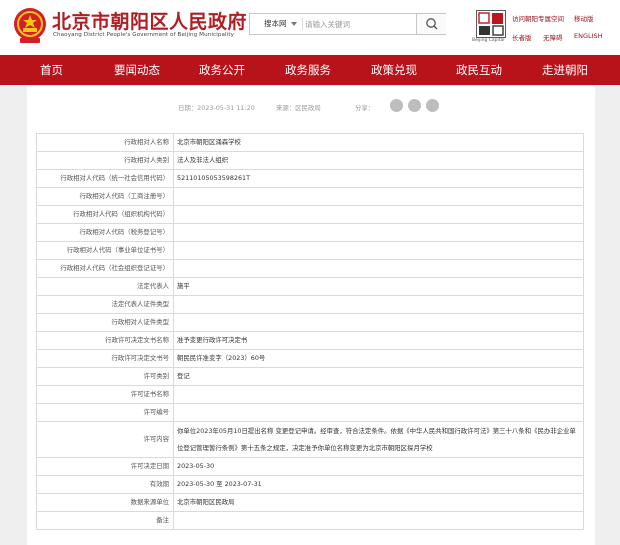 The image size is (620, 545). I want to click on table-row: 行政许可决定文书名称 准予变更行政许可决定书, so click(310, 340).